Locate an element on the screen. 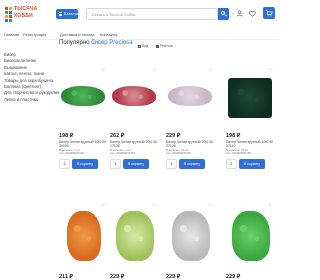 The image size is (320, 280). nav-item-contacts: Контакты is located at coordinates (108, 34).